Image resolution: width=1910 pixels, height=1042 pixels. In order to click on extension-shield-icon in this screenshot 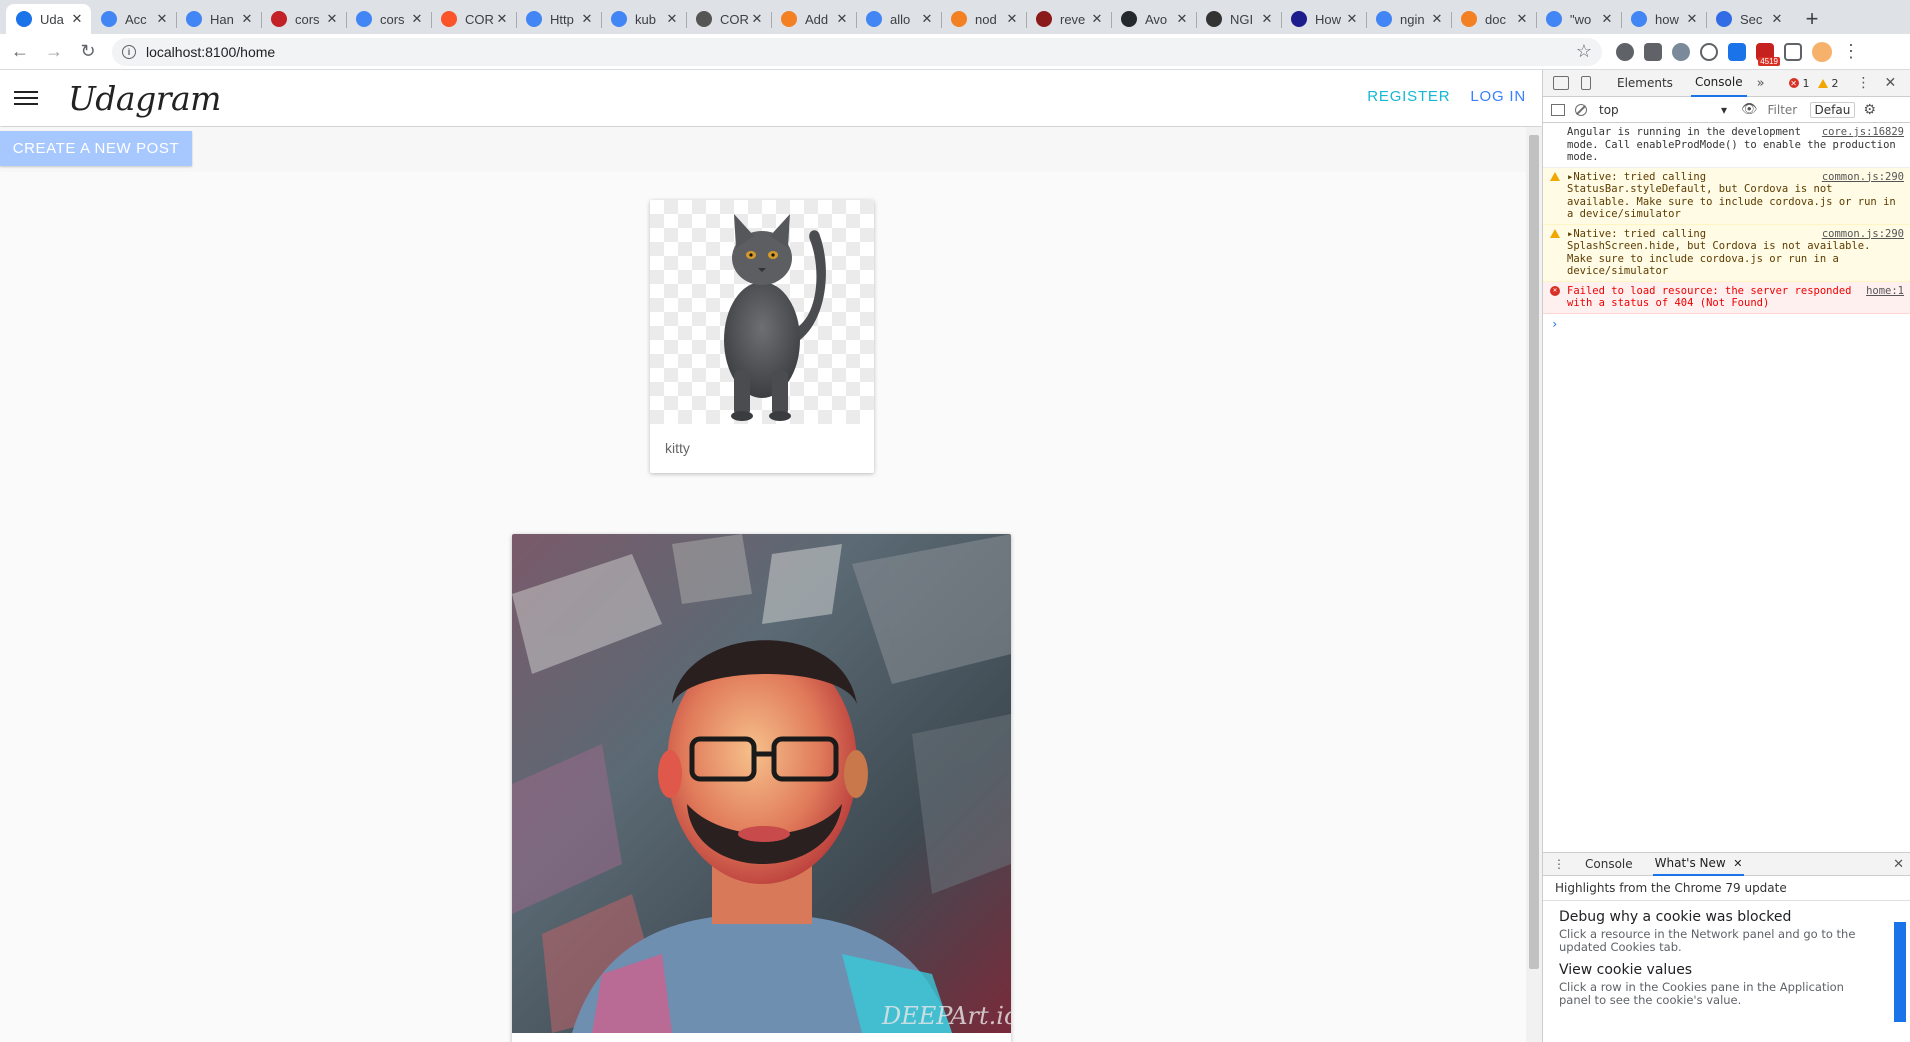, I will do `click(1737, 51)`.